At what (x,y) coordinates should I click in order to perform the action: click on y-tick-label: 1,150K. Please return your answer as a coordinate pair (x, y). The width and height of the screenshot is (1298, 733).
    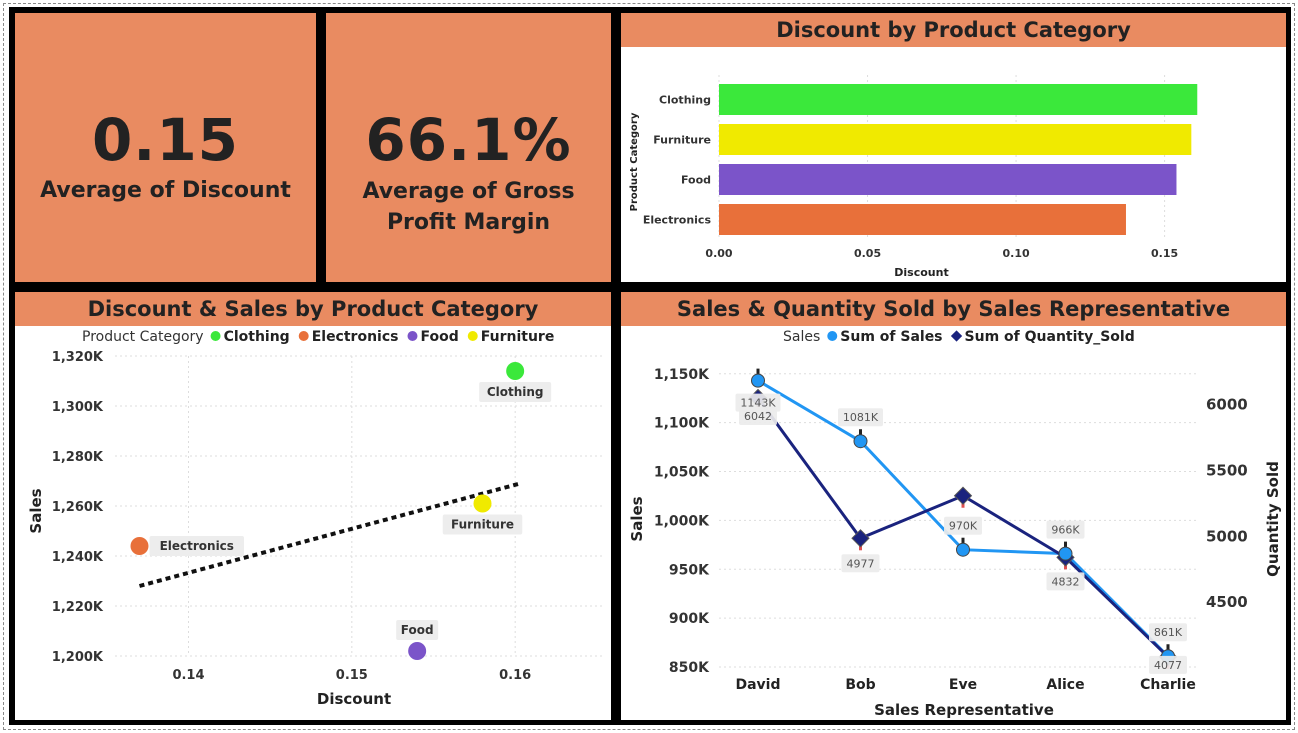
    Looking at the image, I should click on (682, 375).